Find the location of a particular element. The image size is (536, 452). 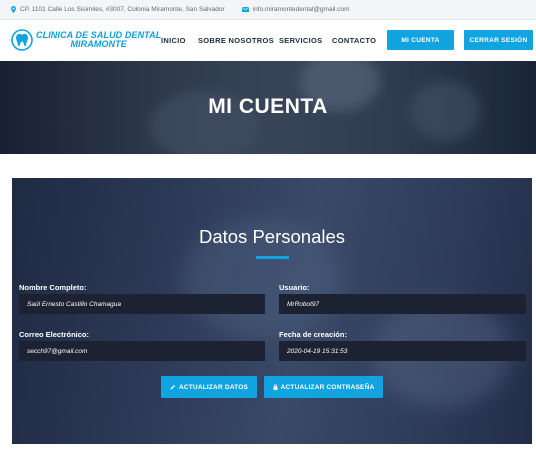

logo-text: CLINICA DE SALUD DENTAL MIRAMONTE is located at coordinates (98, 40).